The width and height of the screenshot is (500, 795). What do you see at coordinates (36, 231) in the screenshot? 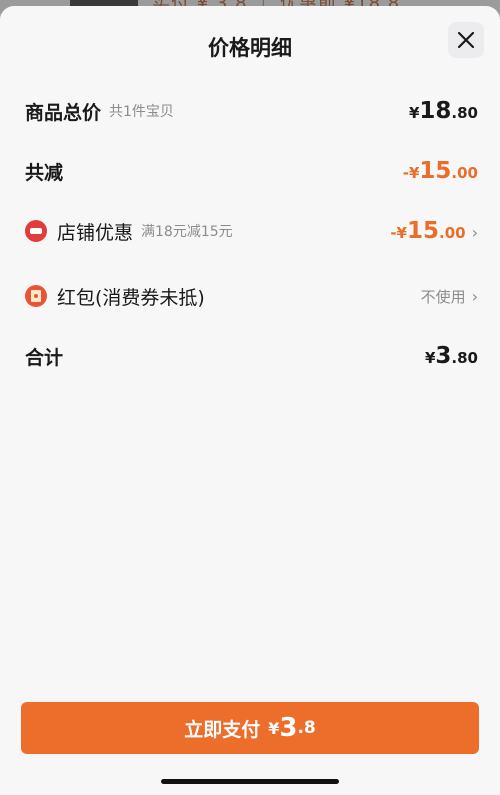
I see `shop-coupon-icon` at bounding box center [36, 231].